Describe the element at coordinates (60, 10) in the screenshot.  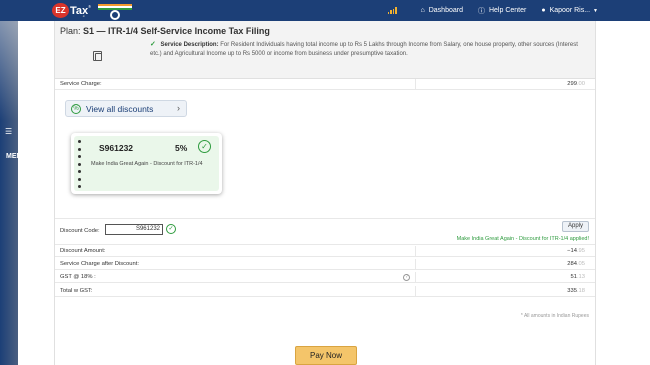
I see `logo-badge: EZ` at that location.